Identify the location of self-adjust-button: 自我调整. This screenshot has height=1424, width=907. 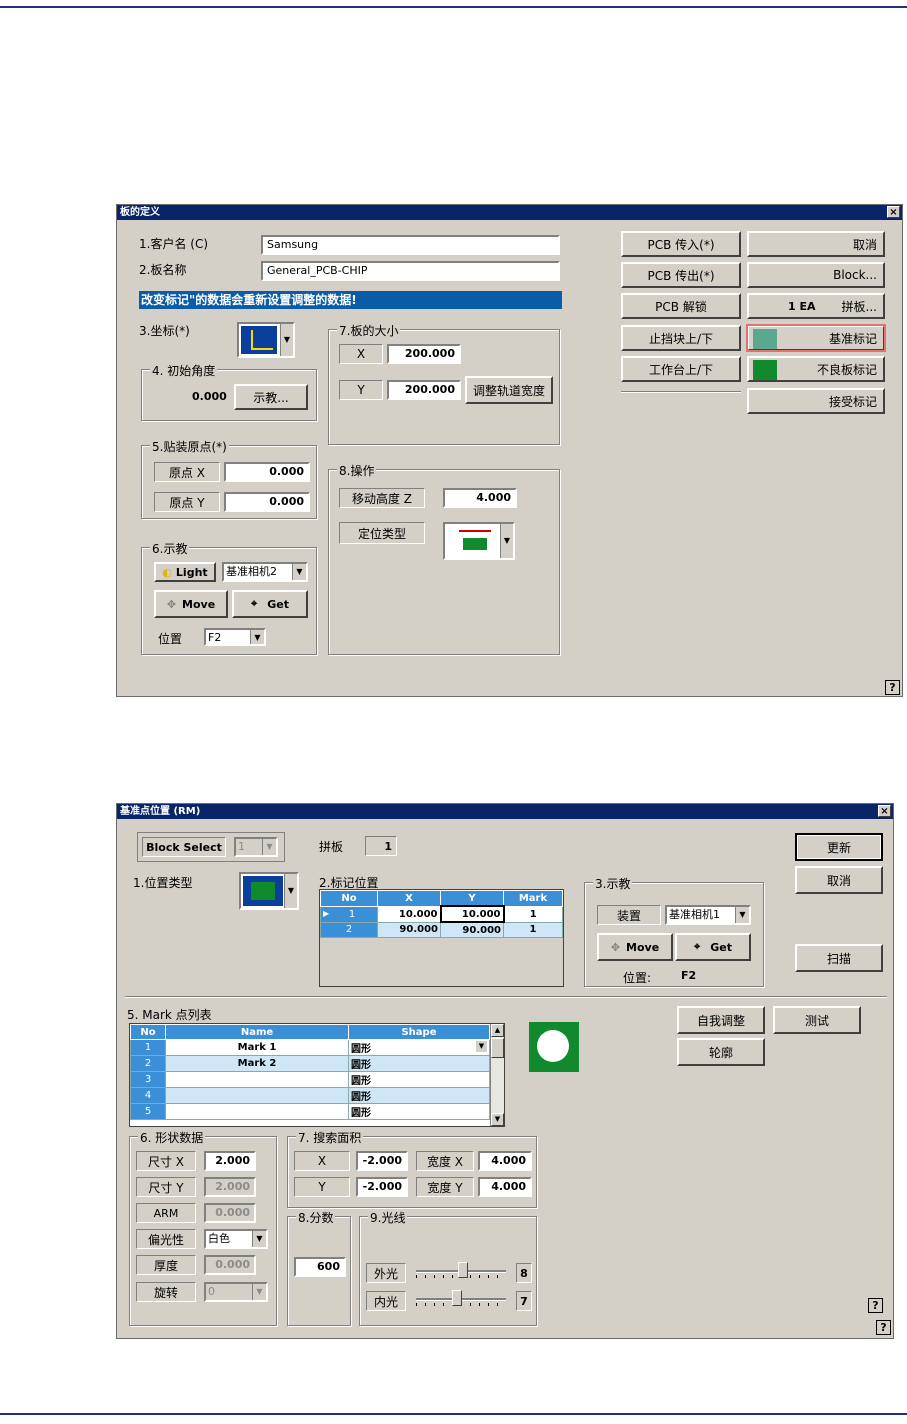
(721, 1020).